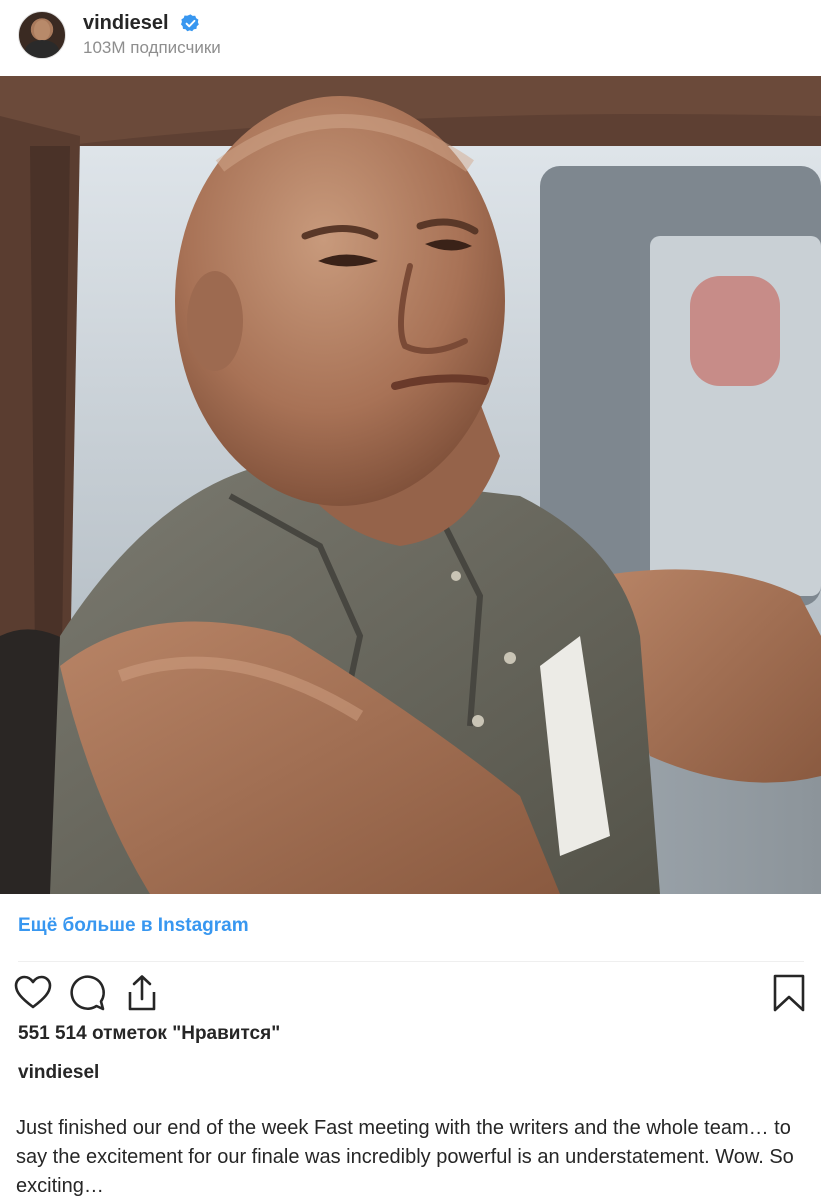 Image resolution: width=821 pixels, height=1201 pixels. Describe the element at coordinates (58, 1073) in the screenshot. I see `caption-author: vindiesel` at that location.